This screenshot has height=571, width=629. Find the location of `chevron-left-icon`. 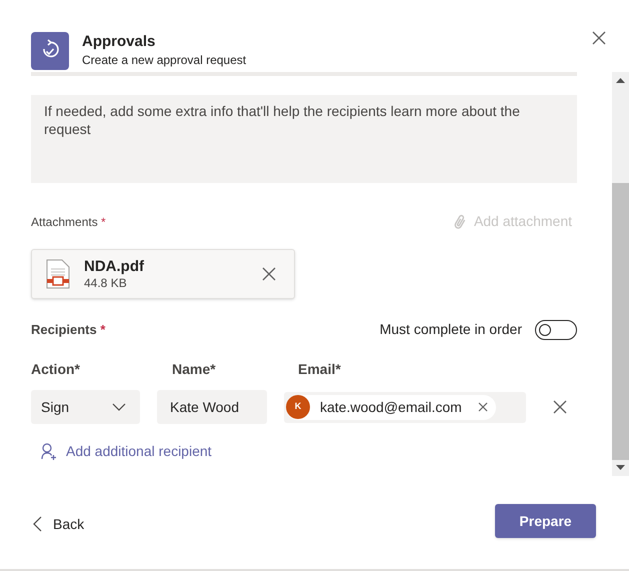

chevron-left-icon is located at coordinates (37, 524).